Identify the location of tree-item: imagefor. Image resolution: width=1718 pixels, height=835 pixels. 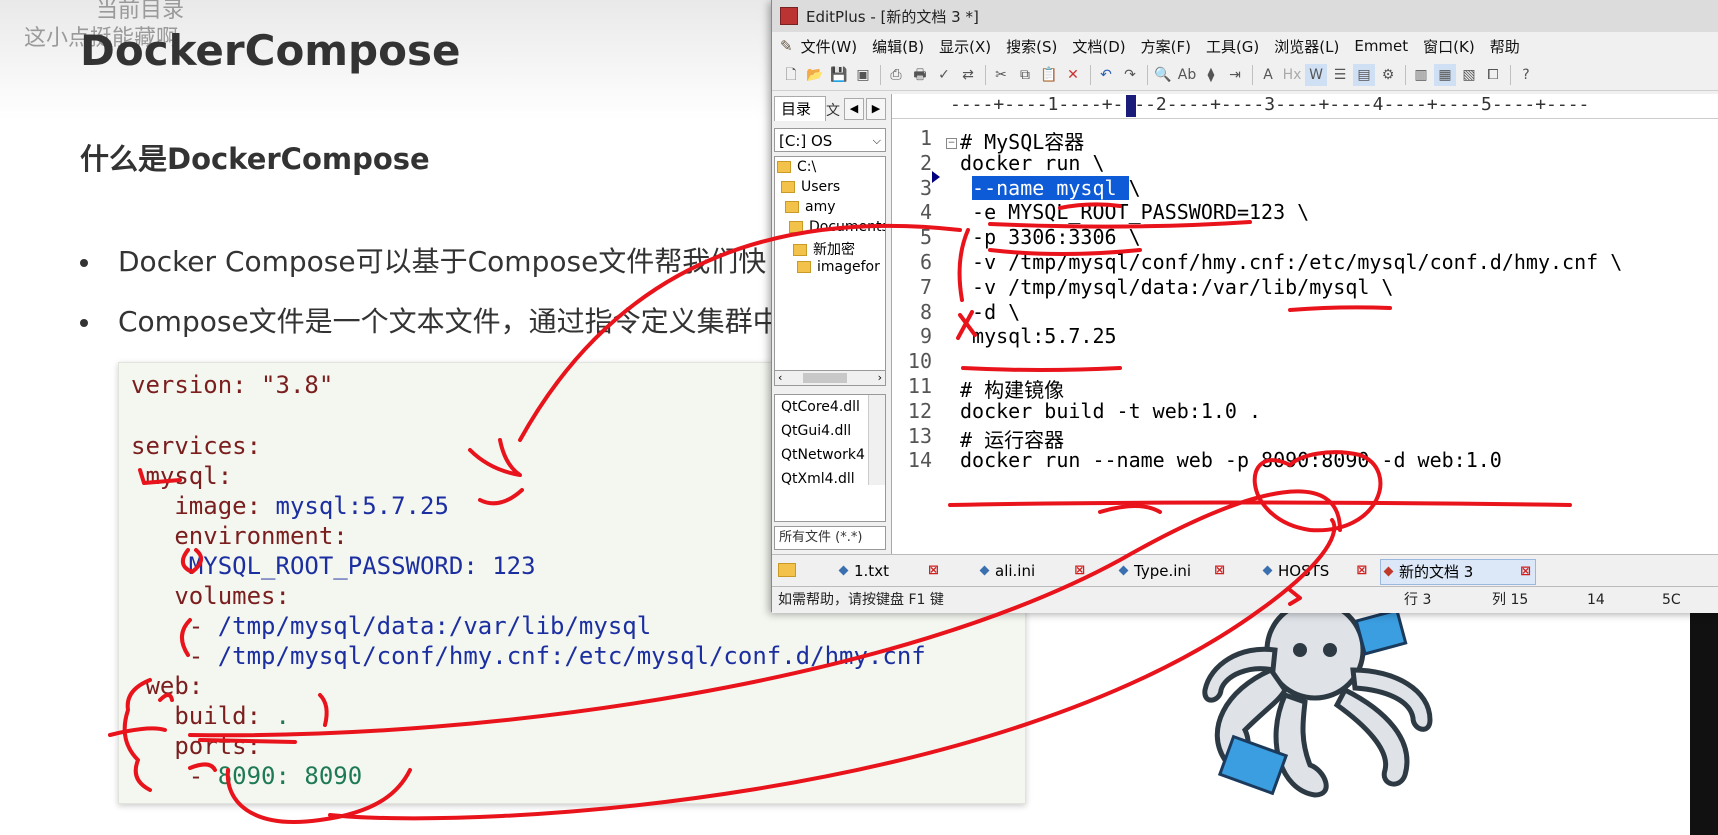
(838, 267).